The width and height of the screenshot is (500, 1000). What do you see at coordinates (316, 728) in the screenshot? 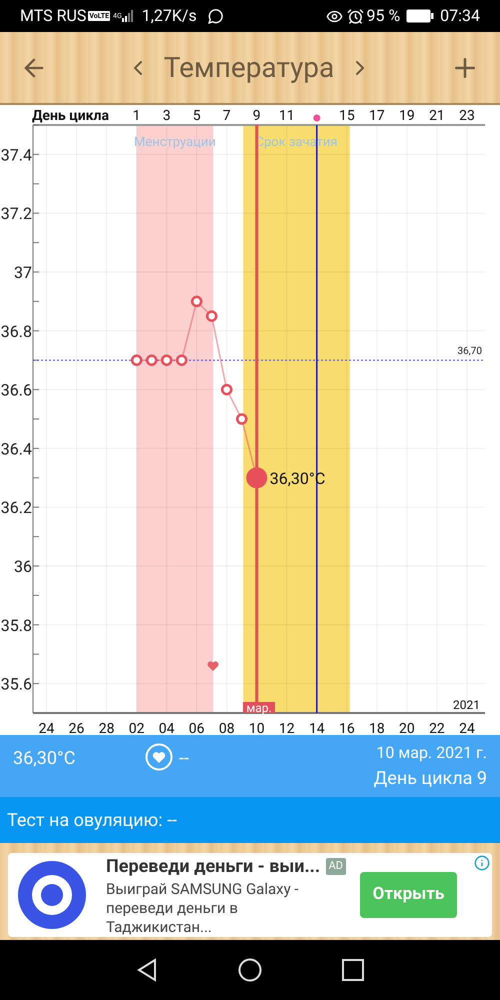
I see `x-tick-label: 14` at bounding box center [316, 728].